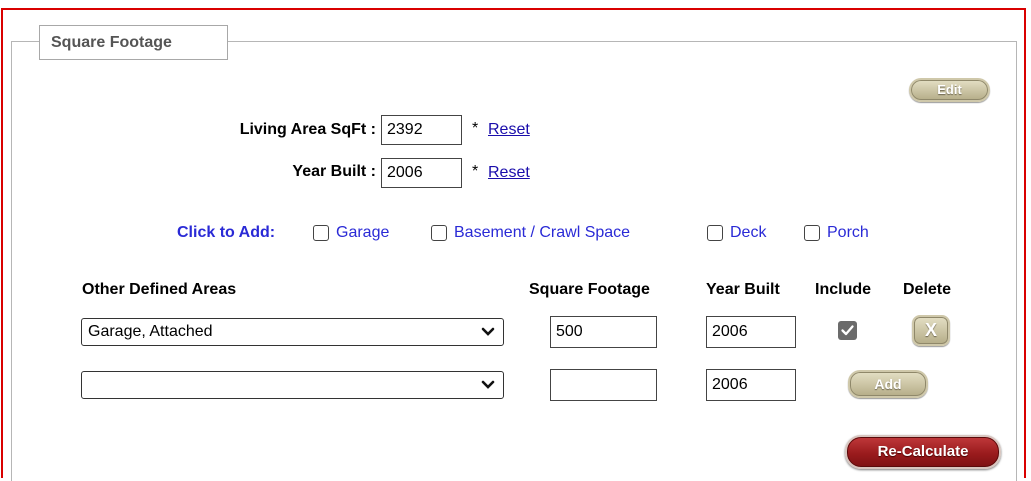  What do you see at coordinates (292, 332) in the screenshot?
I see `area-type-select: Garage, Attached` at bounding box center [292, 332].